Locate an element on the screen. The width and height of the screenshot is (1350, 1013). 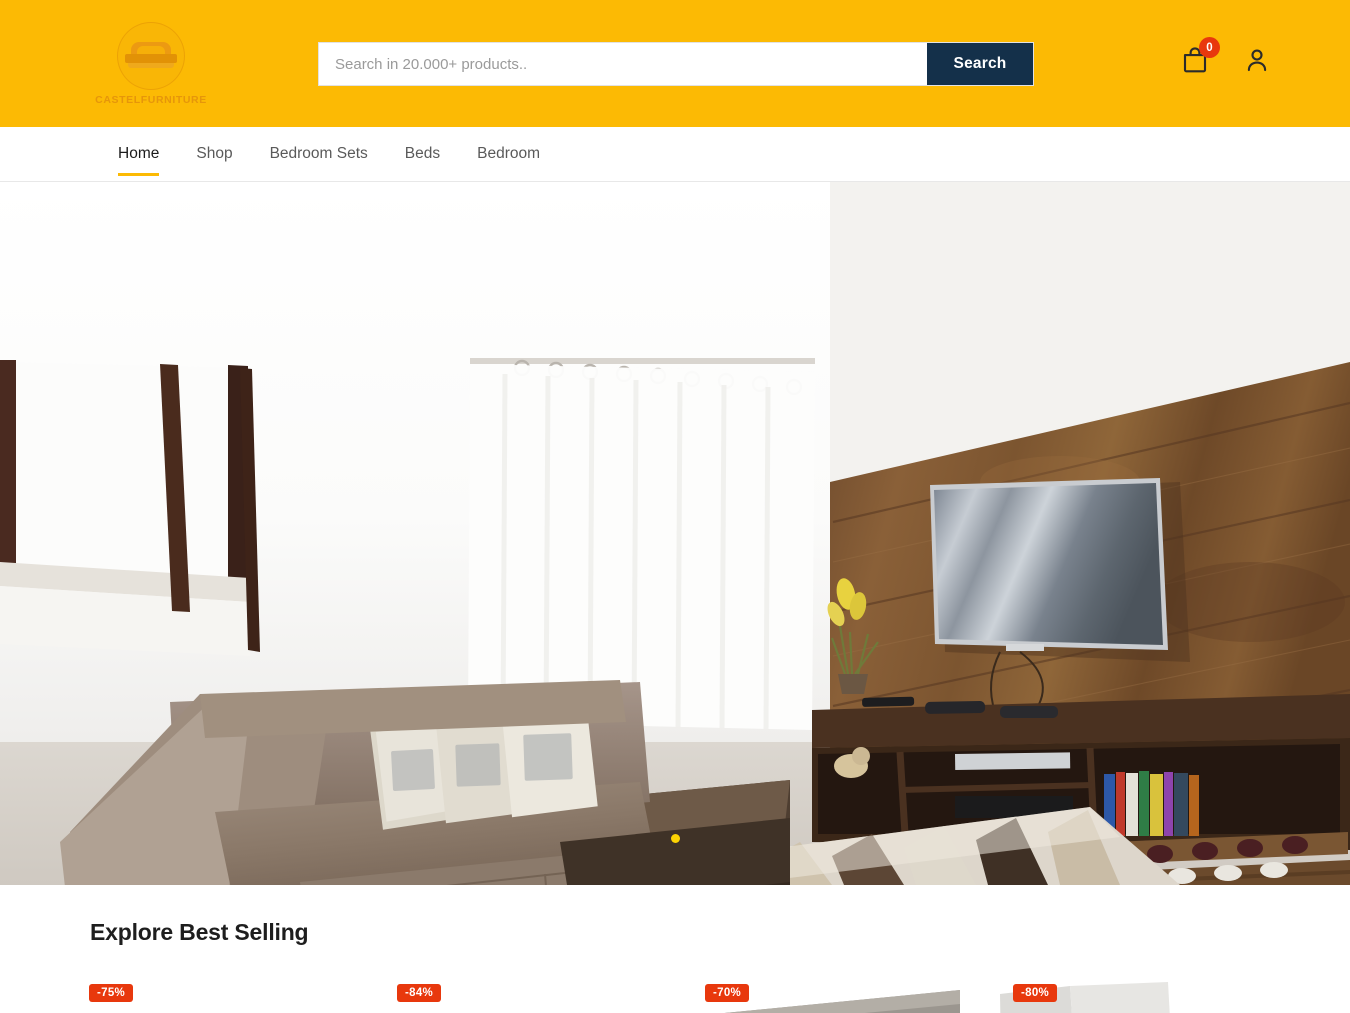
product-grid: -75% -84% -70% -80% is located at coordinates (675, 992).